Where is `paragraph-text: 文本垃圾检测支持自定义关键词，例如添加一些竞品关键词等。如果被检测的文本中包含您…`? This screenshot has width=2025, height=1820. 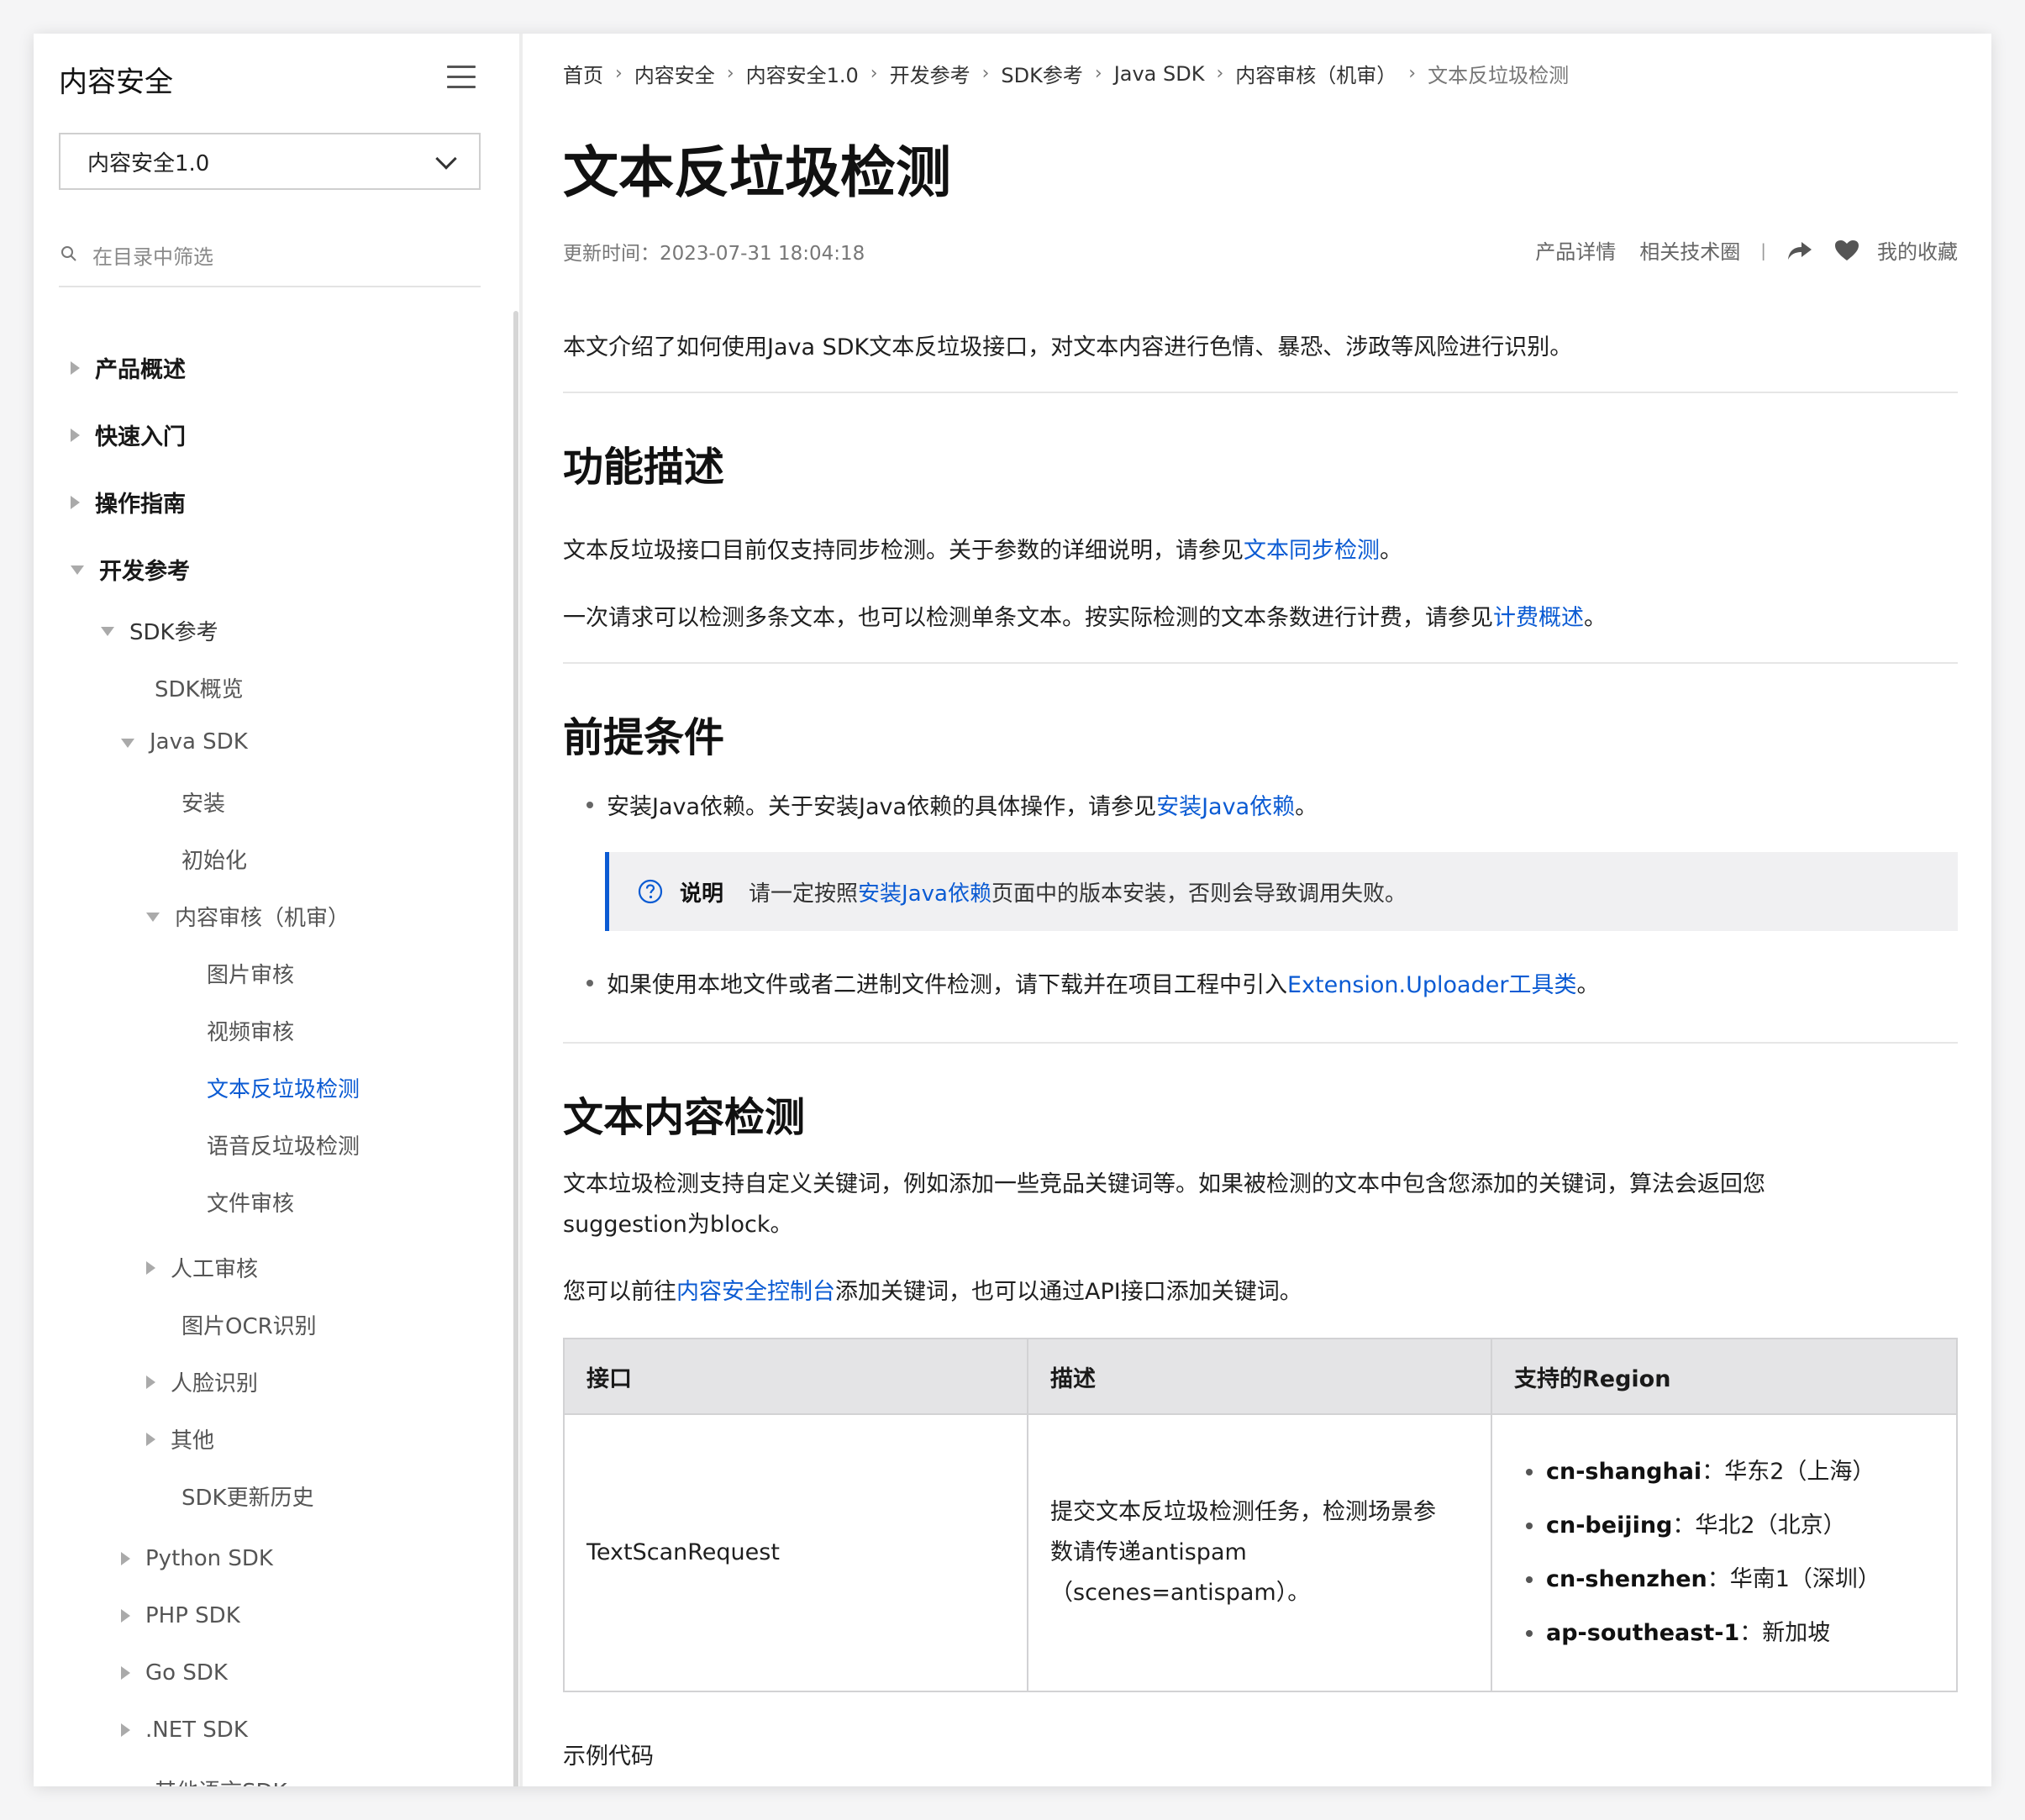
paragraph-text: 文本垃圾检测支持自定义关键词，例如添加一些竞品关键词等。如果被检测的文本中包含您… is located at coordinates (1164, 1184).